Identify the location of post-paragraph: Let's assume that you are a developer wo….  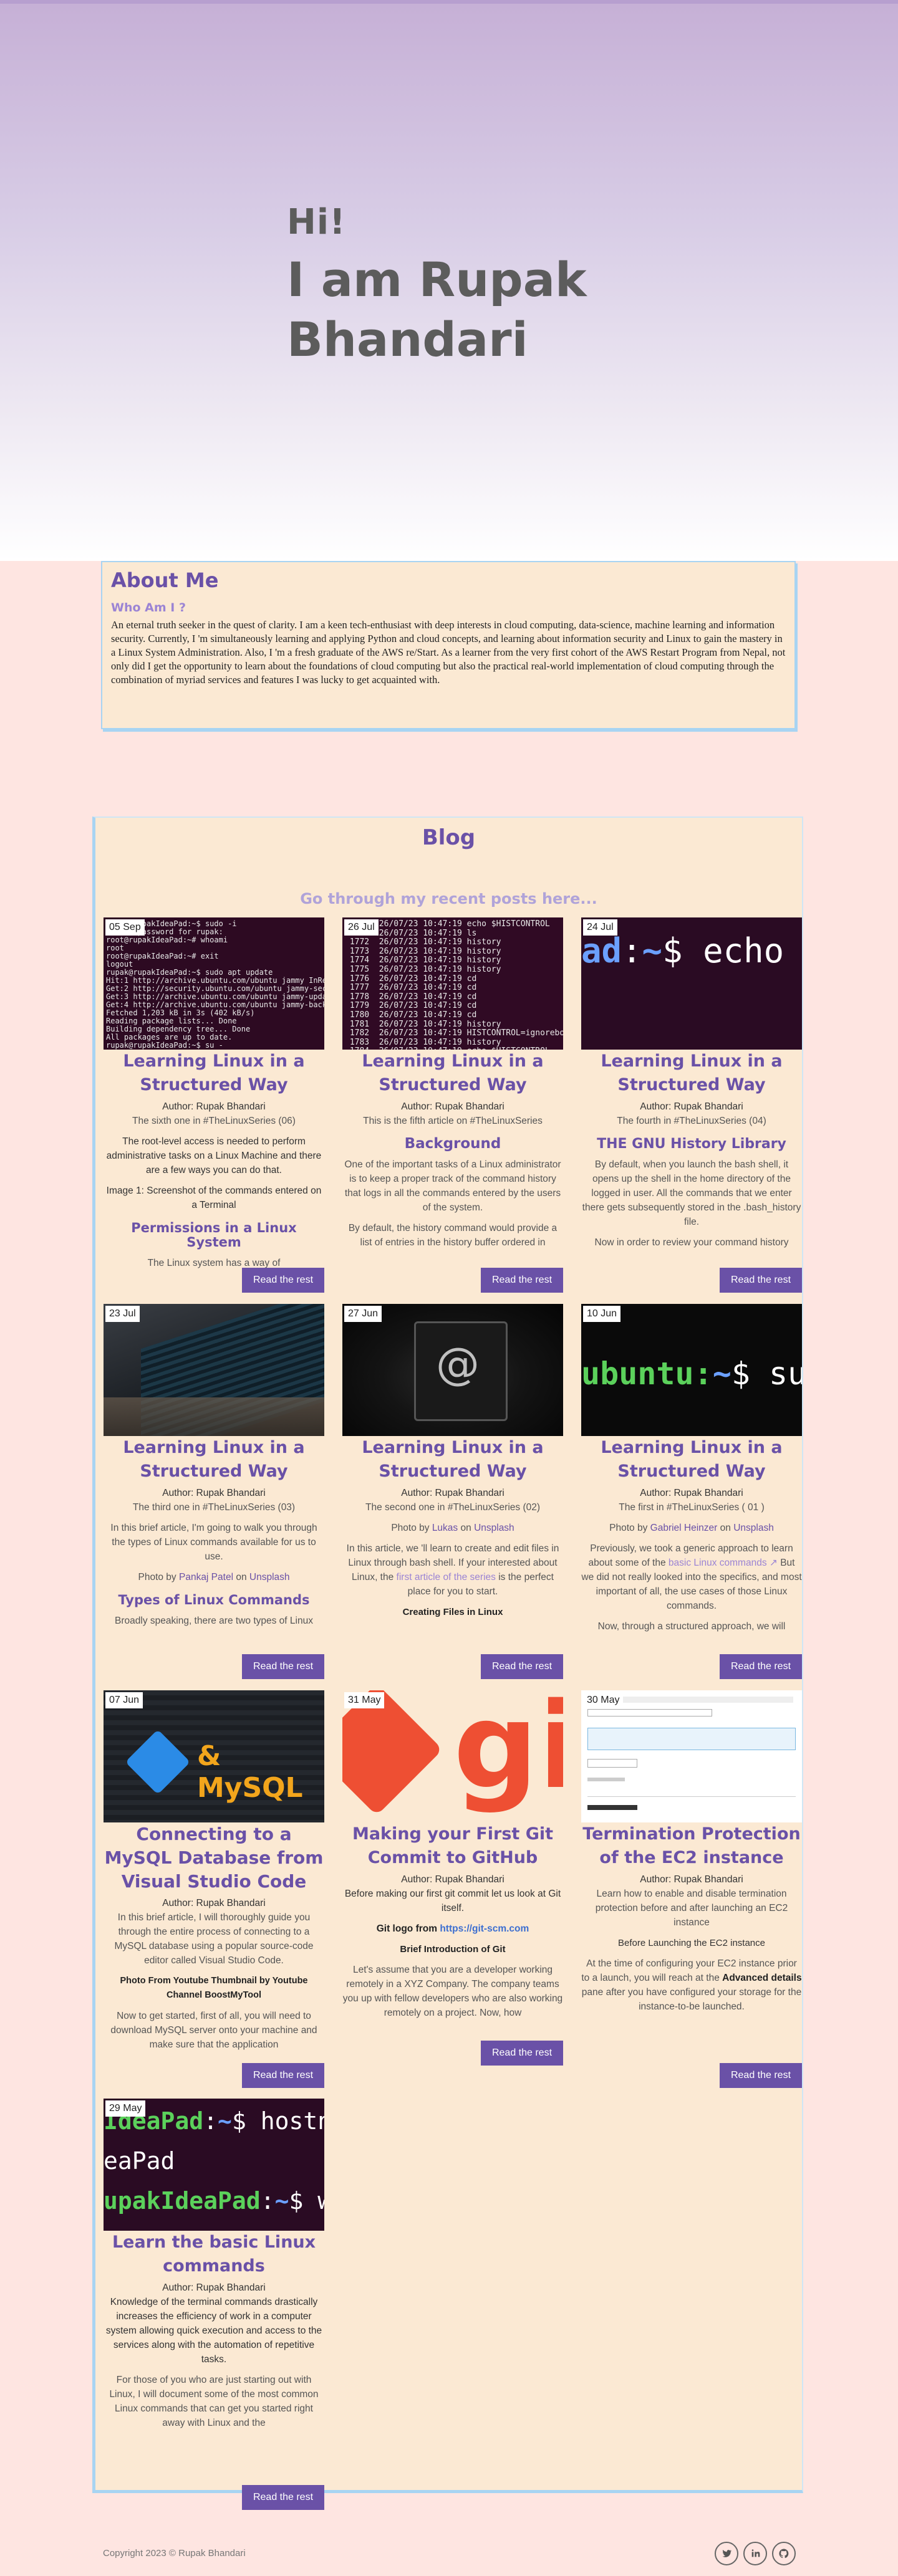
(452, 1992).